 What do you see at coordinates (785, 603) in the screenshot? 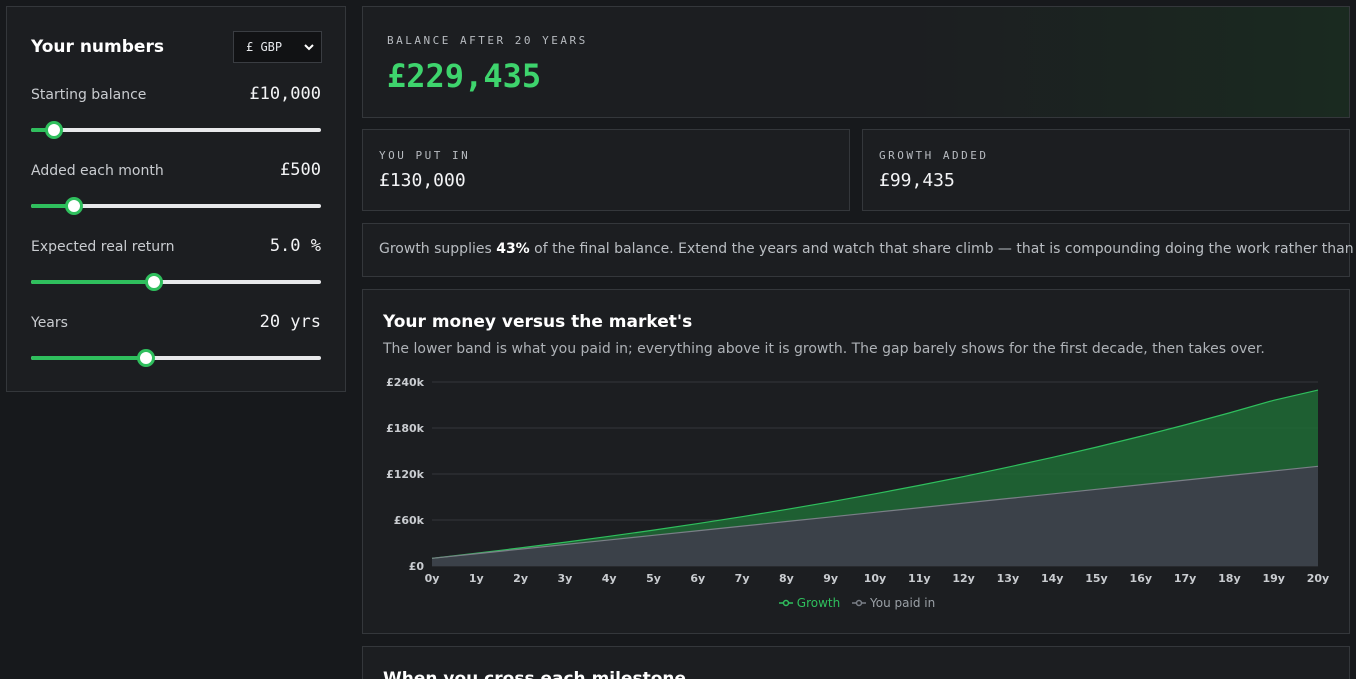
I see `legend-growth-icon` at bounding box center [785, 603].